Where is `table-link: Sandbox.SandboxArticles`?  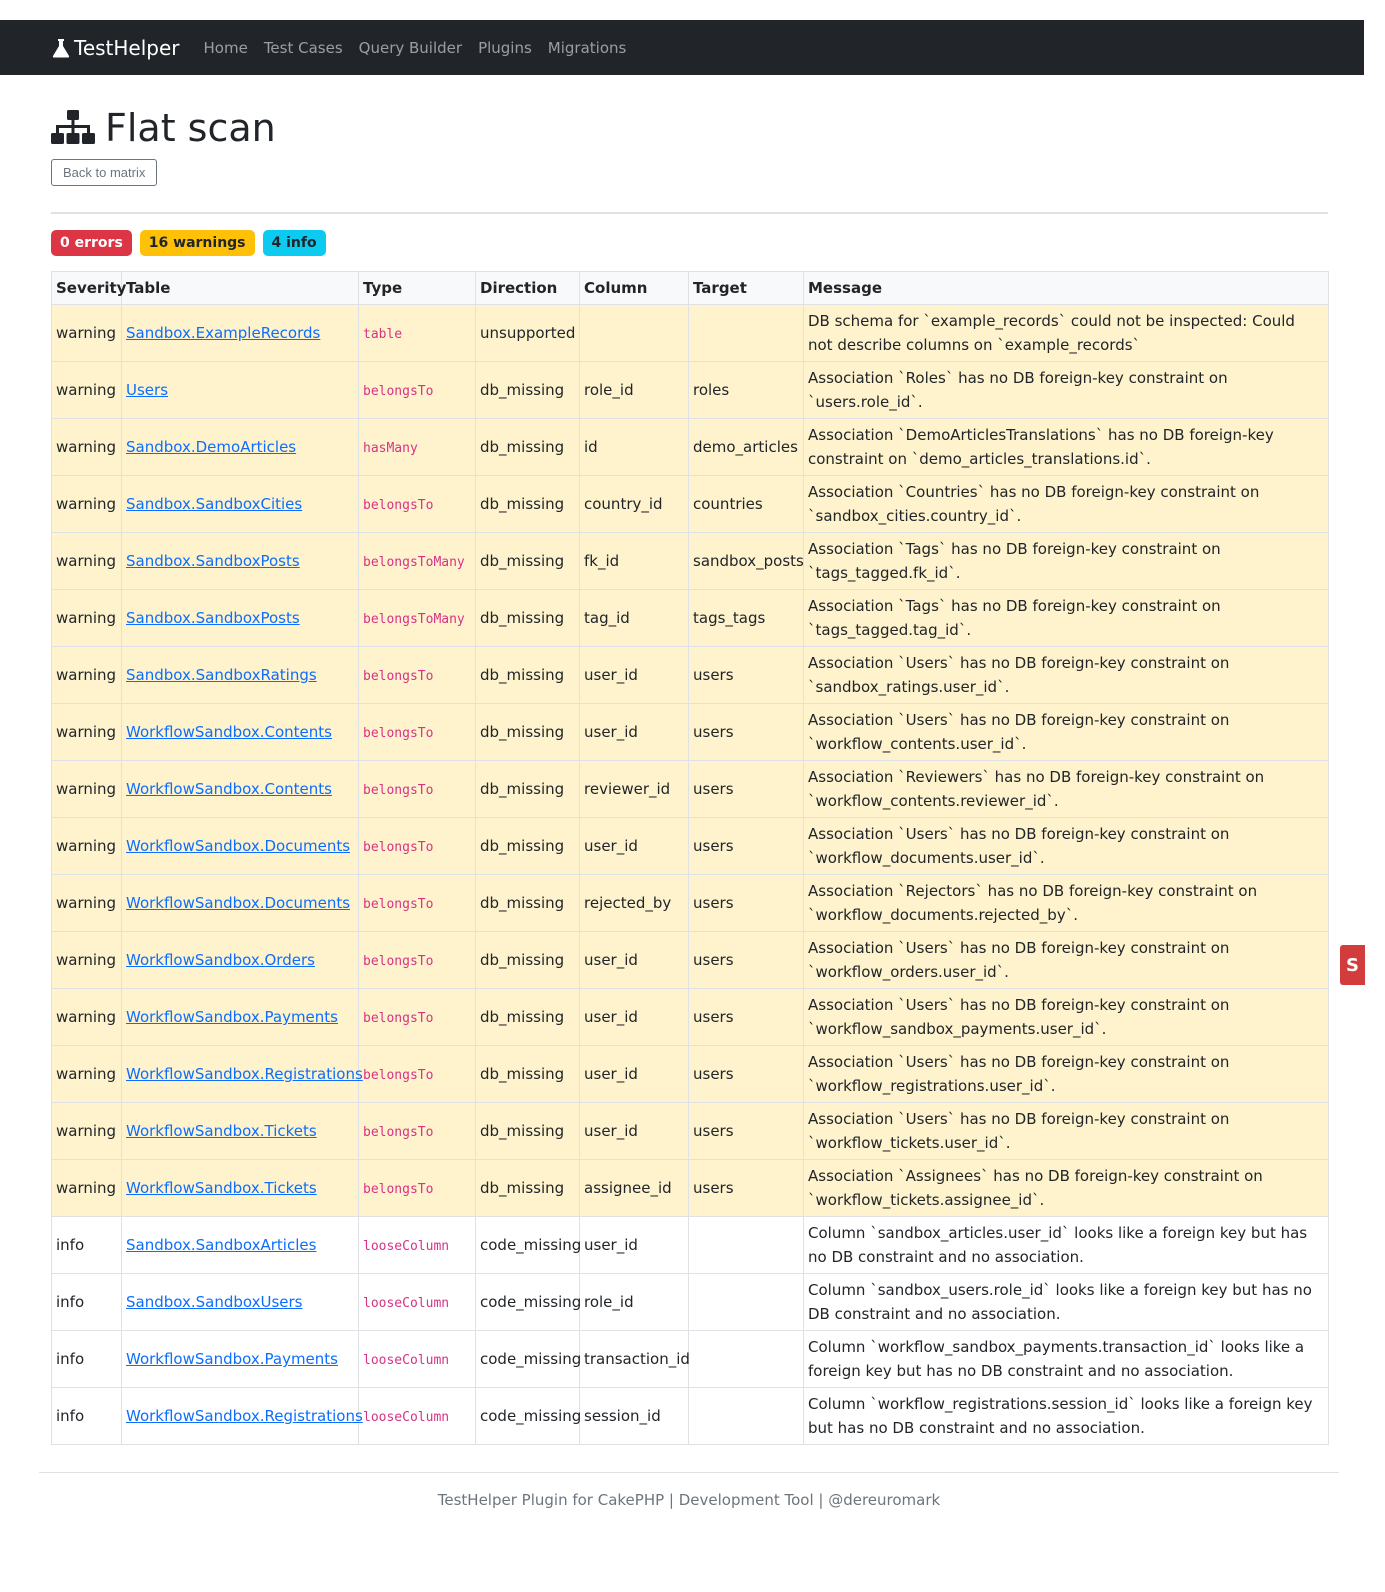
table-link: Sandbox.SandboxArticles is located at coordinates (221, 1245).